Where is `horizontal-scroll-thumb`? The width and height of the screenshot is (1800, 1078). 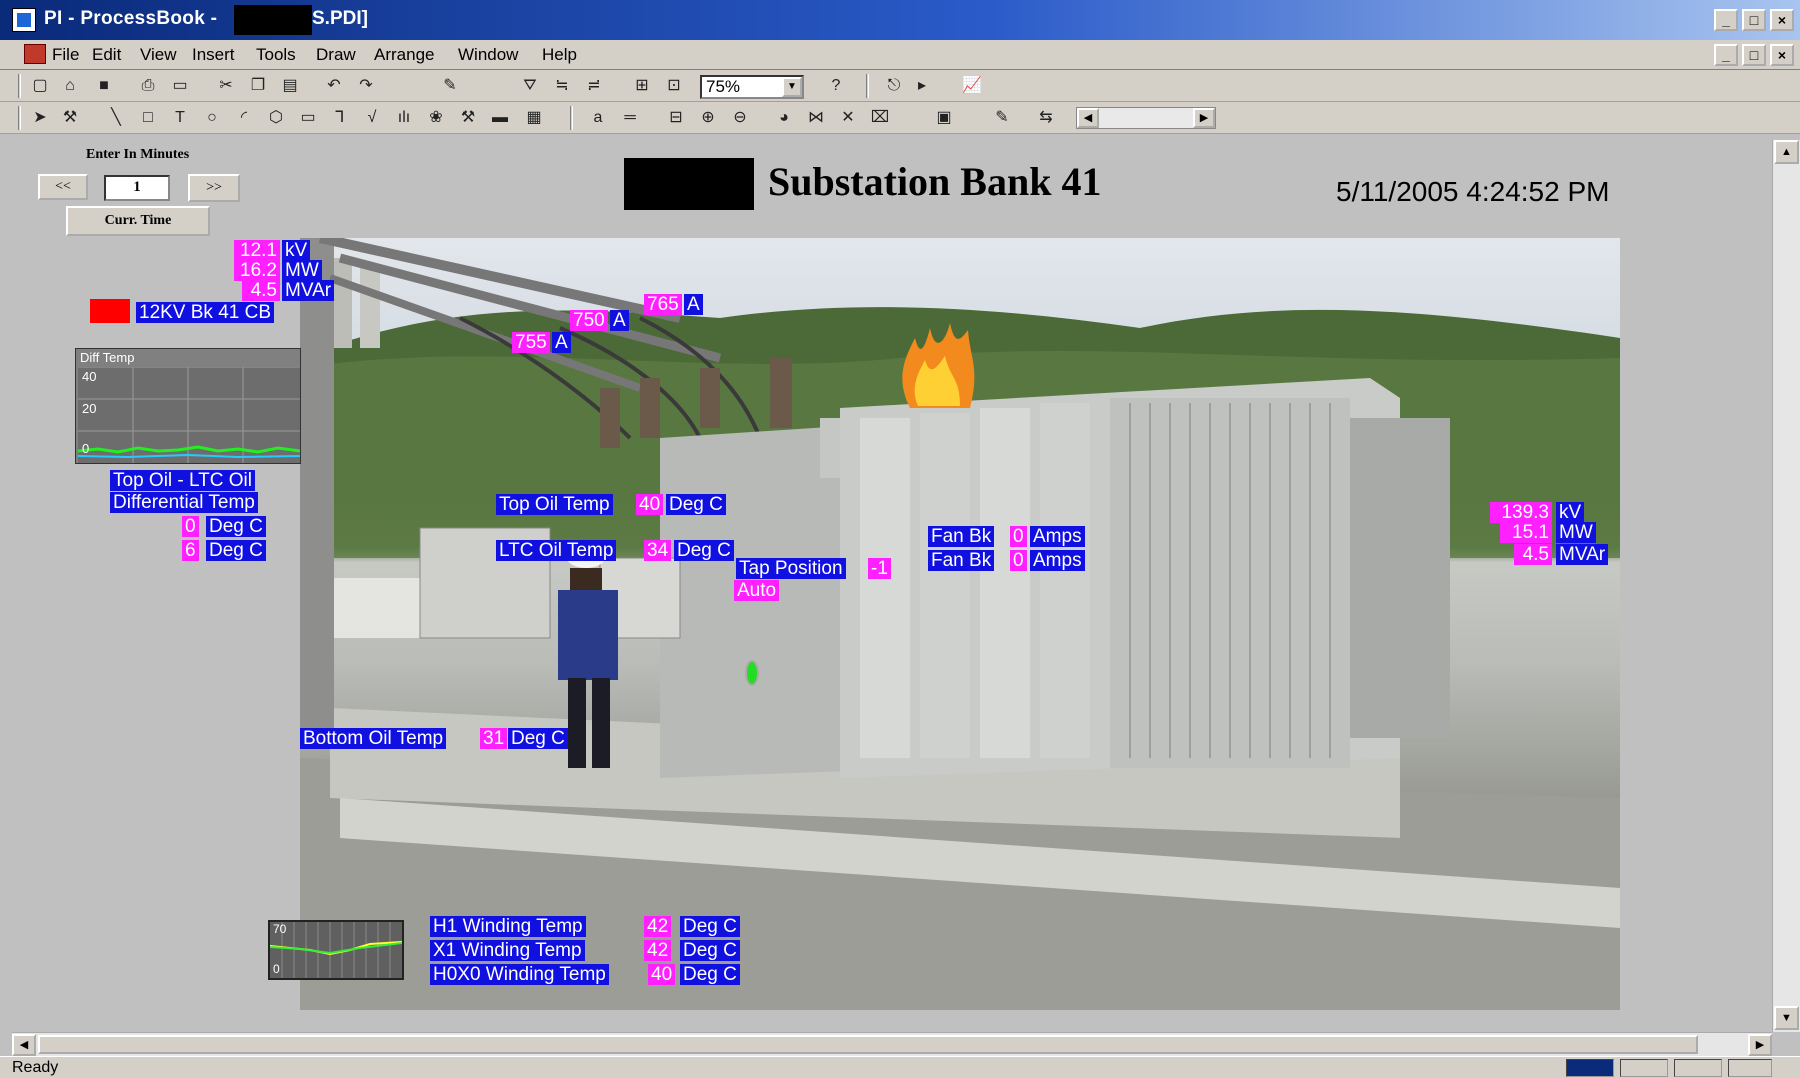
horizontal-scroll-thumb is located at coordinates (868, 1044).